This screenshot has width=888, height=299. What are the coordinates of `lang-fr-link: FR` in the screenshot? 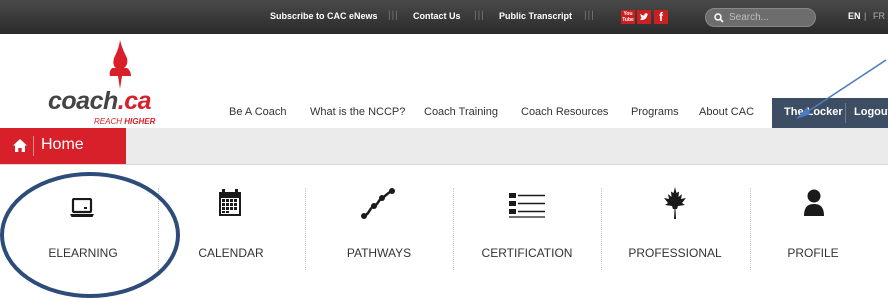 It's located at (879, 16).